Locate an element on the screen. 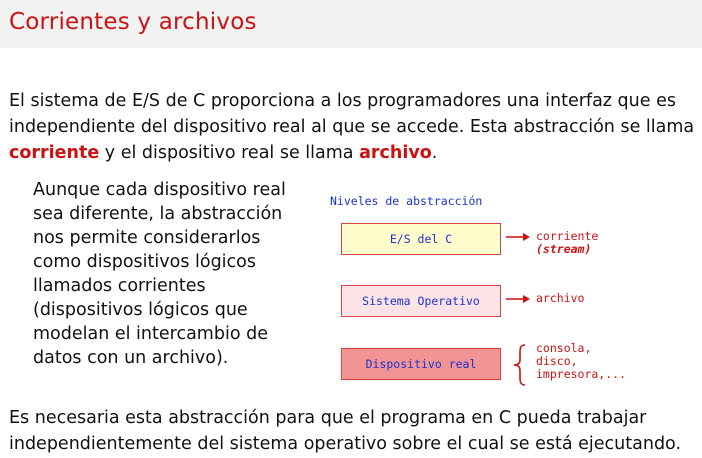 This screenshot has height=458, width=702. term-corriente: corriente is located at coordinates (54, 153).